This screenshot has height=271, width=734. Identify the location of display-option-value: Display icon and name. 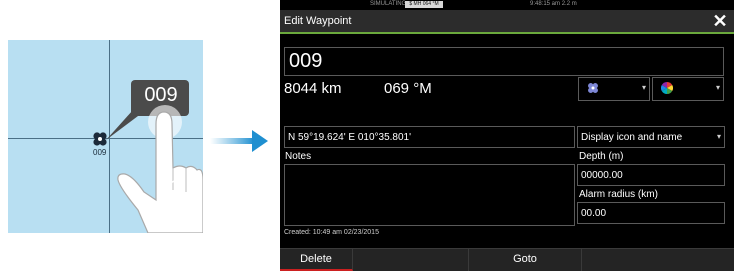
(632, 137).